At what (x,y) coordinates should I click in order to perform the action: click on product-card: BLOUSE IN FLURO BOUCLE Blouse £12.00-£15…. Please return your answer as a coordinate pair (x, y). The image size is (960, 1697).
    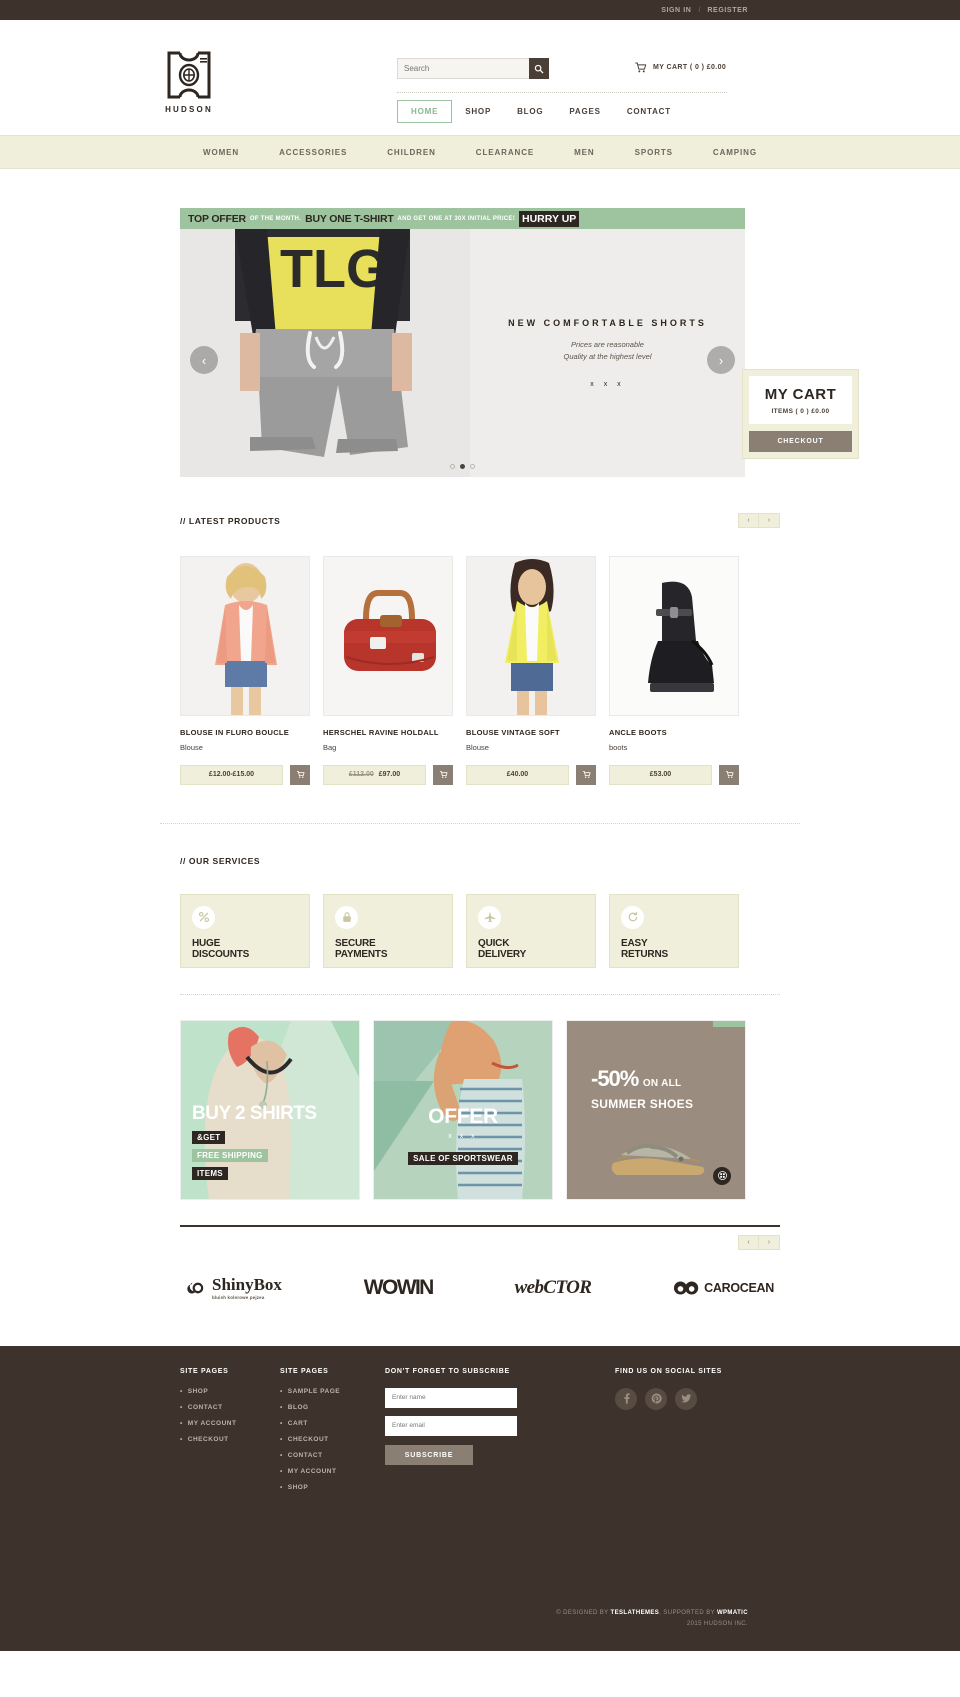
    Looking at the image, I should click on (245, 670).